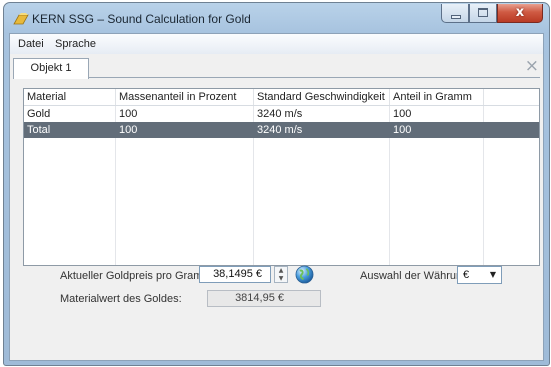  I want to click on maximize-icon, so click(483, 12).